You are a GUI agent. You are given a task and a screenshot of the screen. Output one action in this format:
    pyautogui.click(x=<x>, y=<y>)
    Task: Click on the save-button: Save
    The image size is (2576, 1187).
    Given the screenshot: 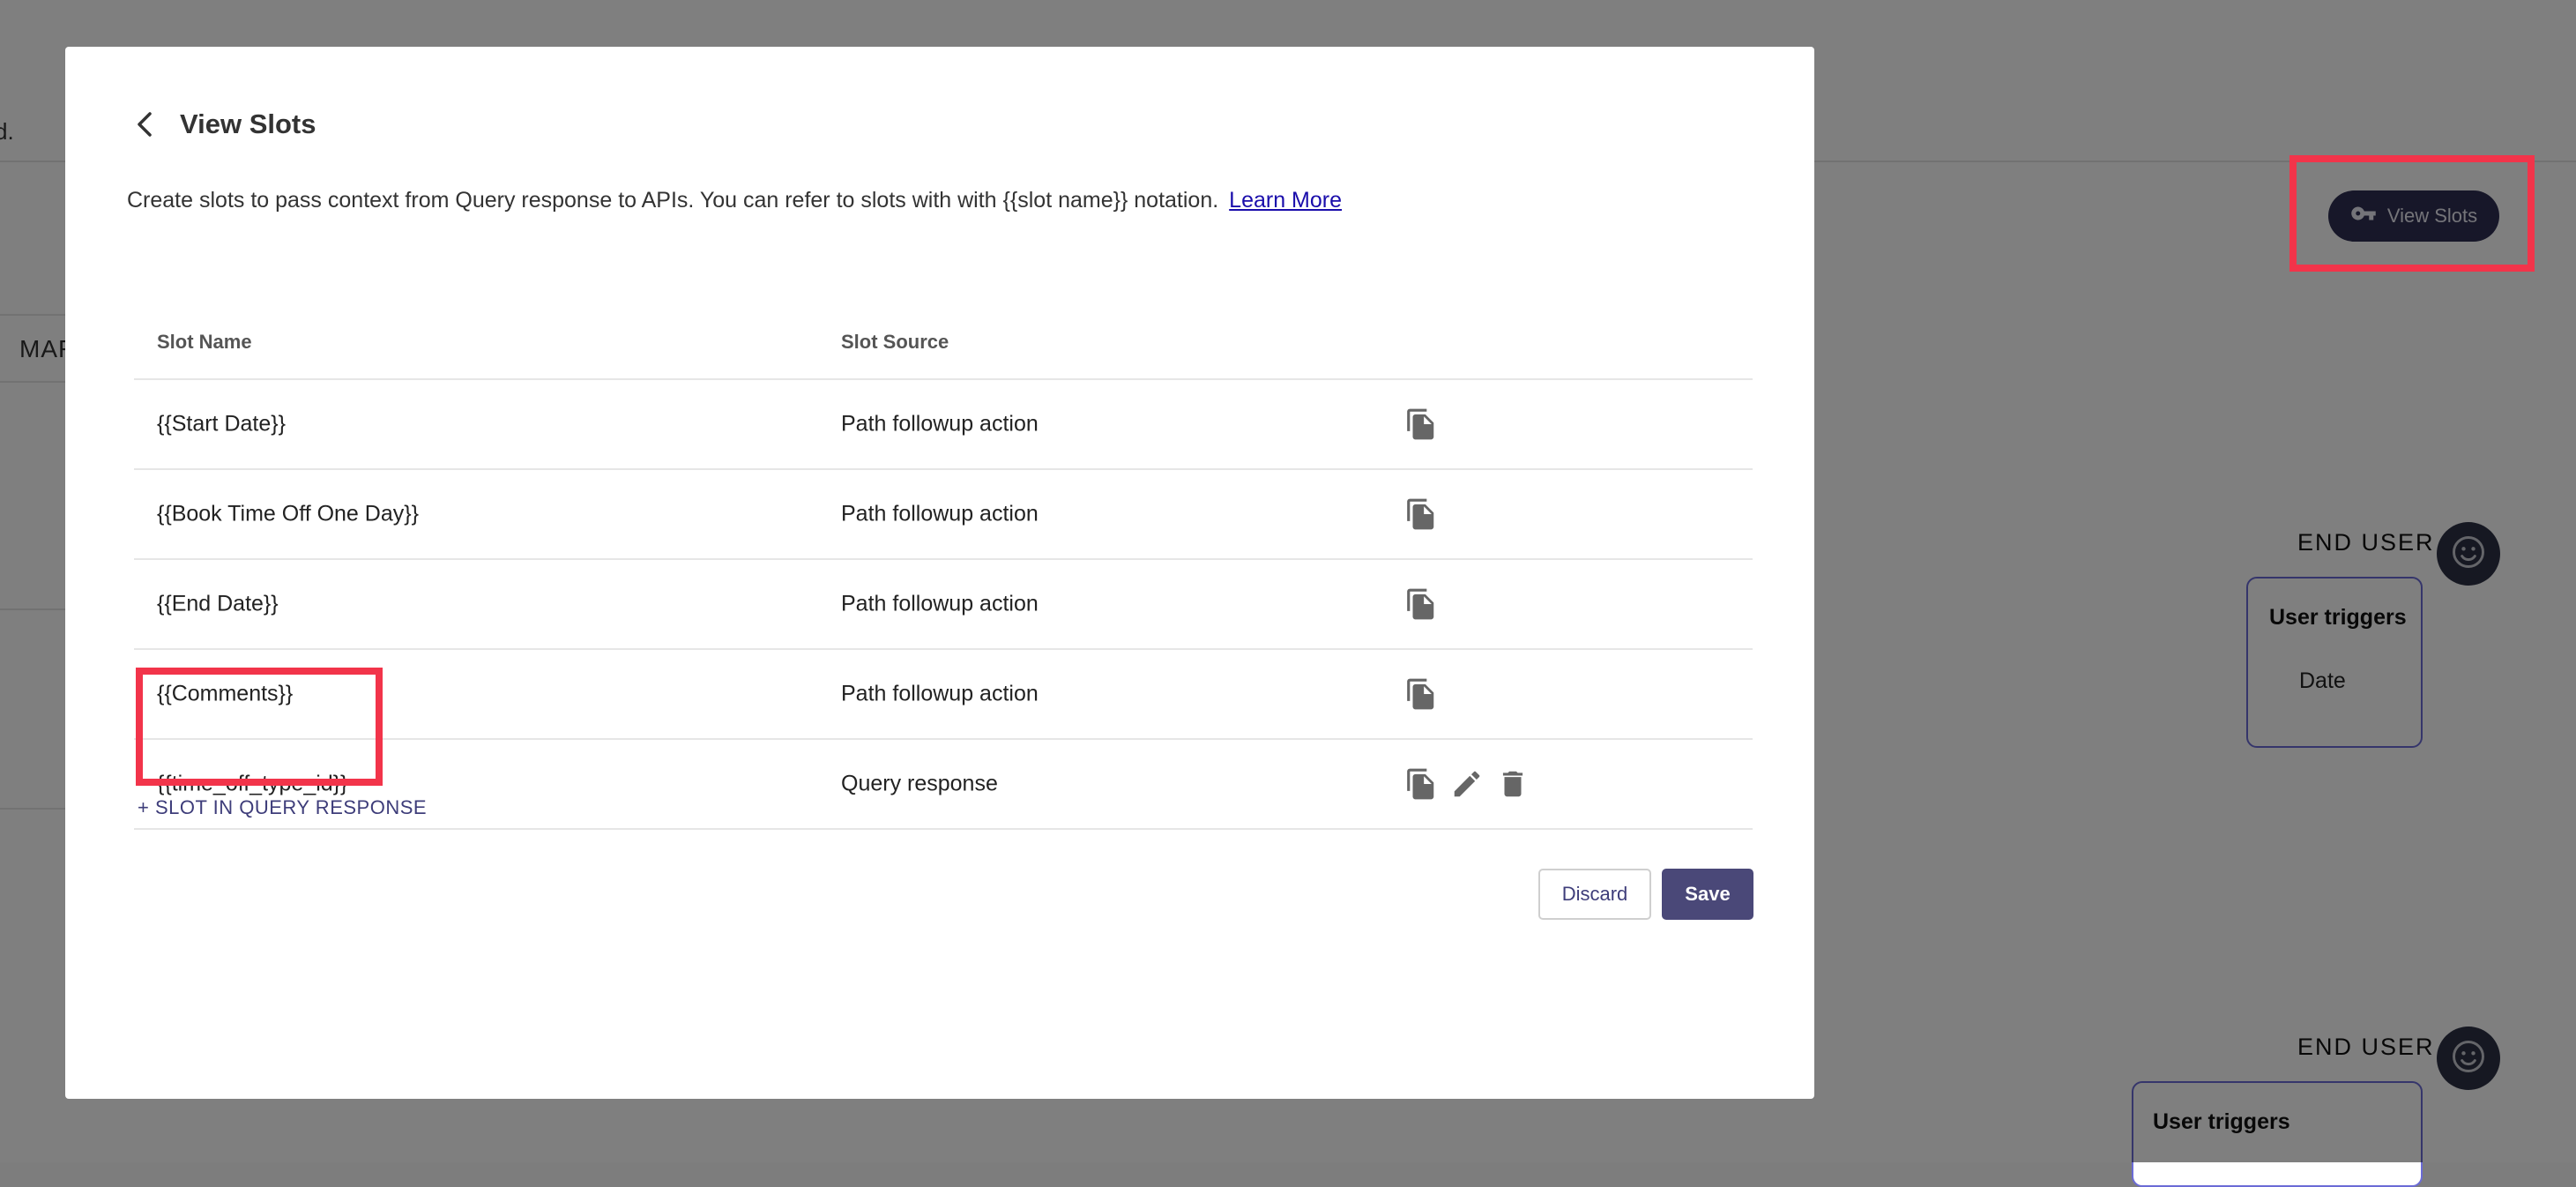 What is the action you would take?
    pyautogui.click(x=1708, y=894)
    